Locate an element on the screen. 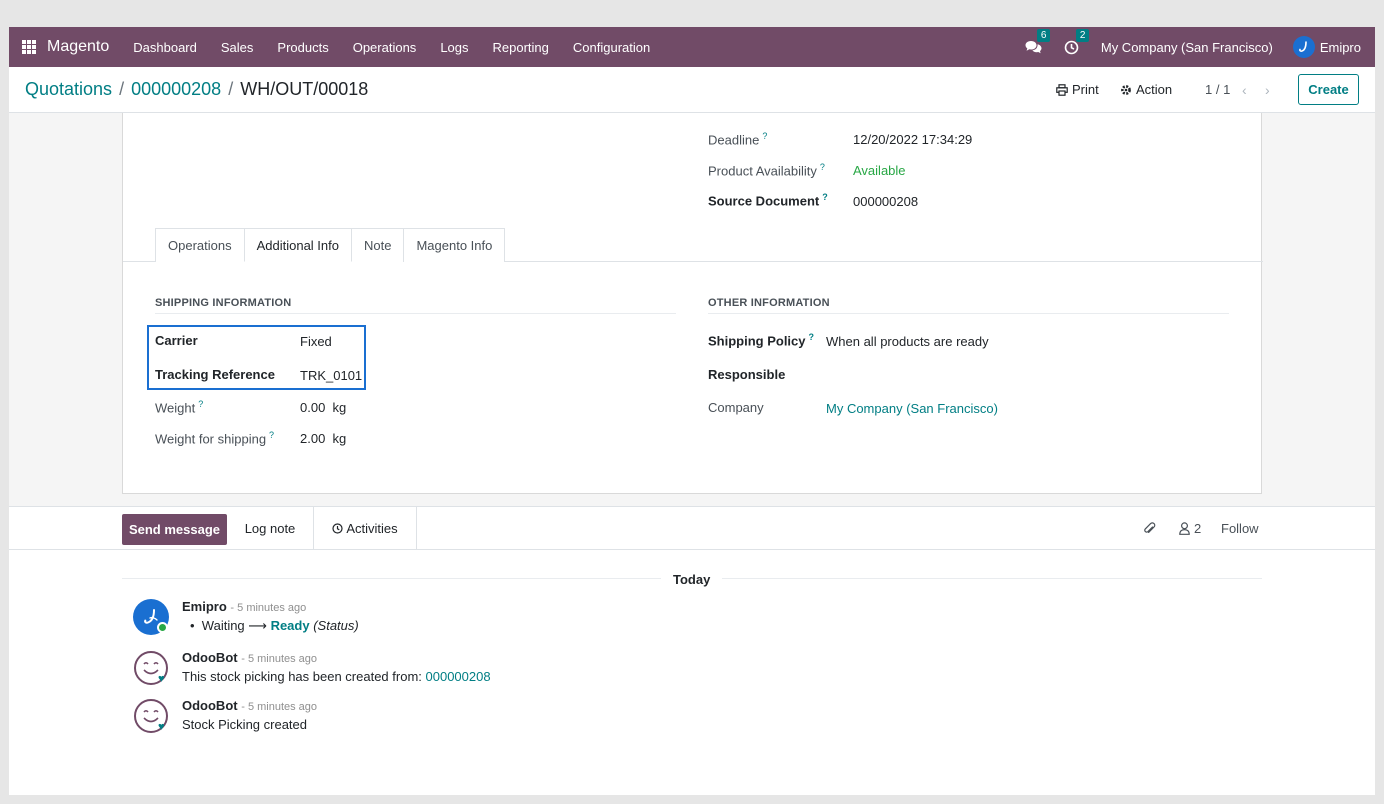 Image resolution: width=1384 pixels, height=804 pixels. tracking-reference-value: TRK_0101 is located at coordinates (331, 375).